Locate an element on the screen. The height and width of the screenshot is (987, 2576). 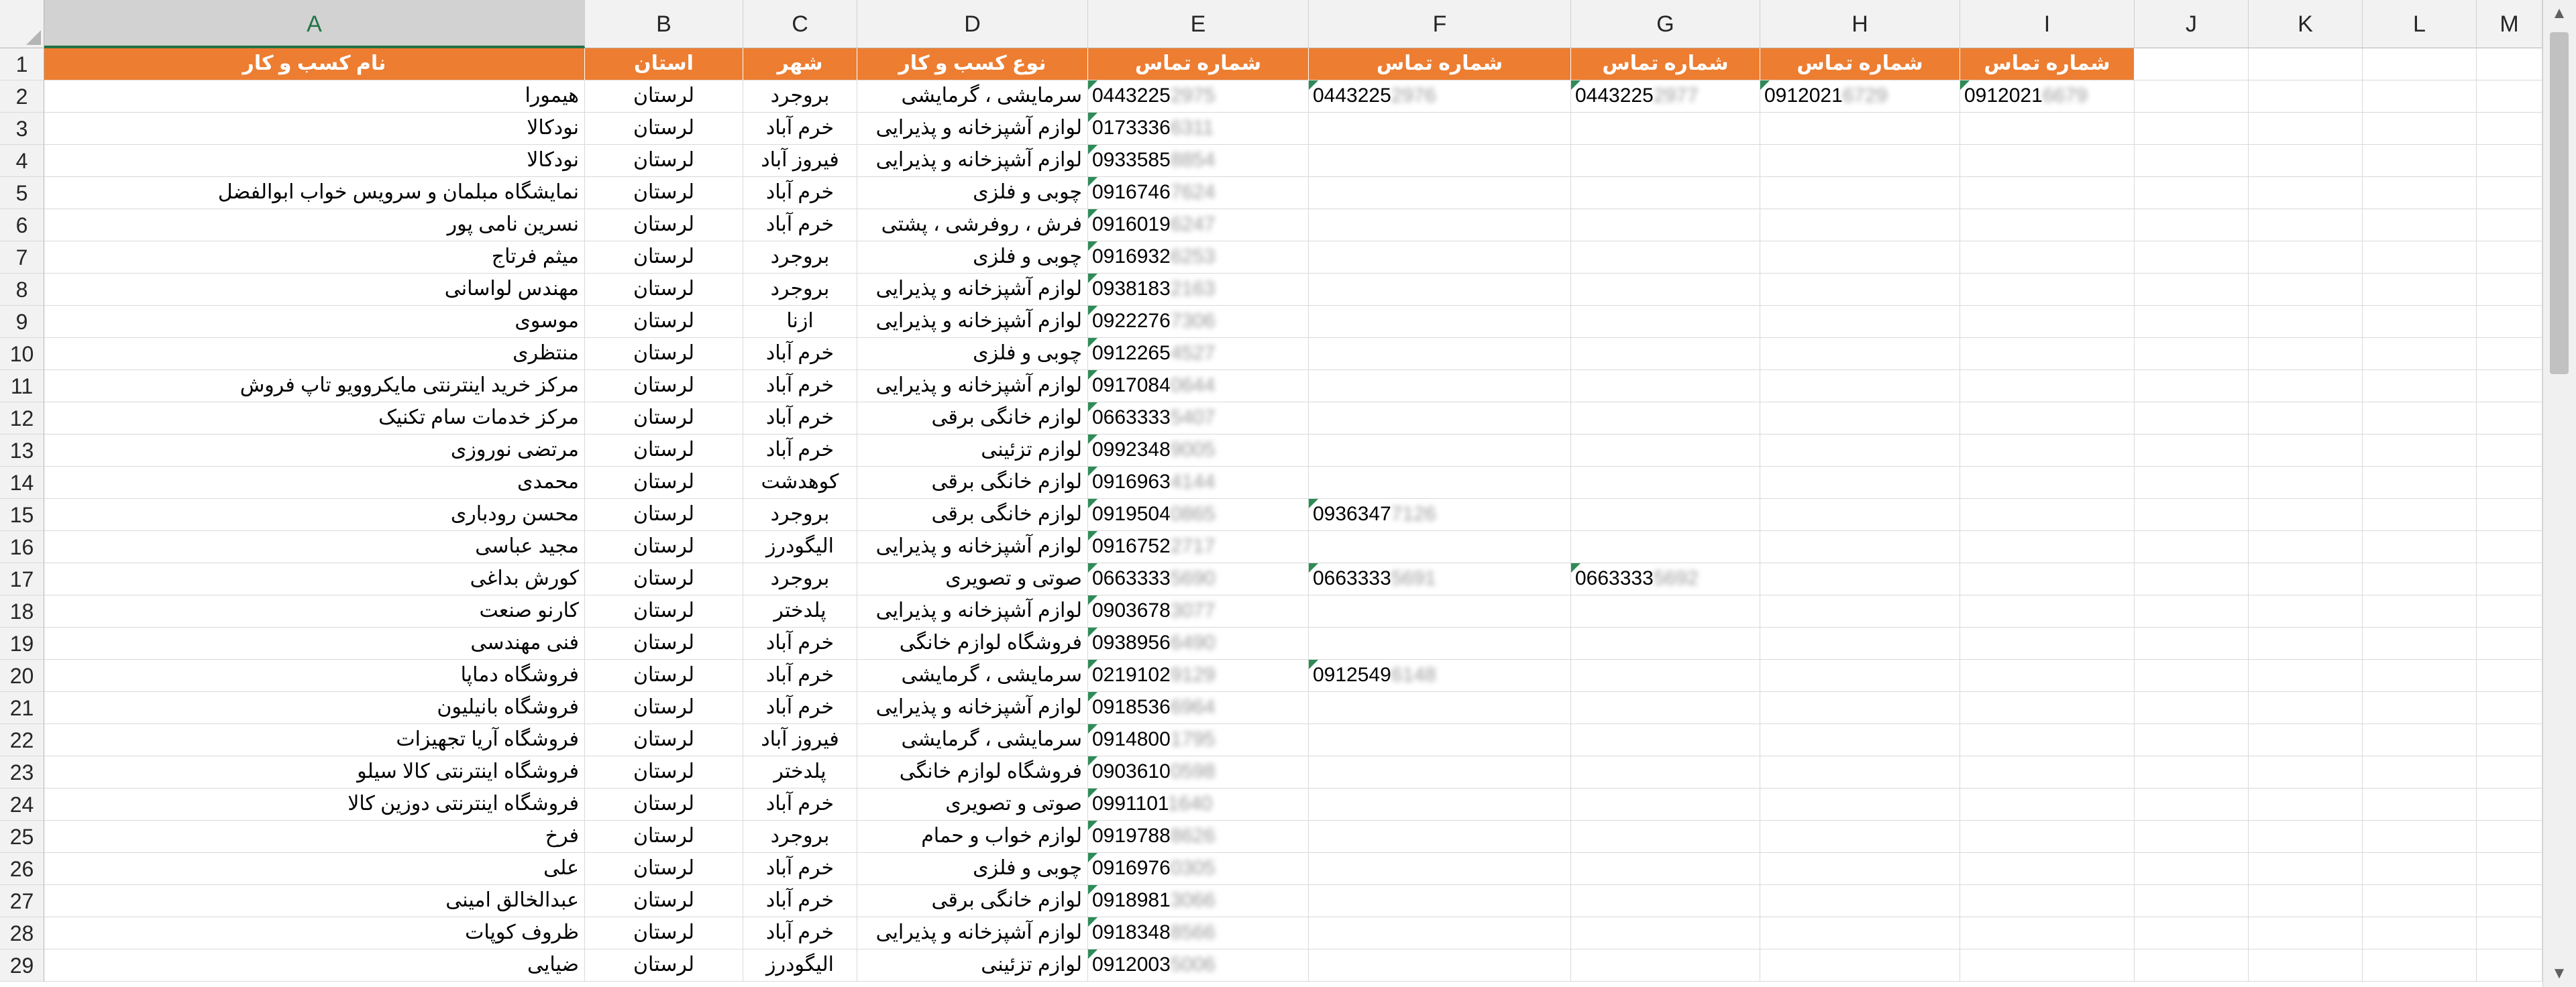
business-name-cell: مرتضی نوروزی is located at coordinates (314, 450).